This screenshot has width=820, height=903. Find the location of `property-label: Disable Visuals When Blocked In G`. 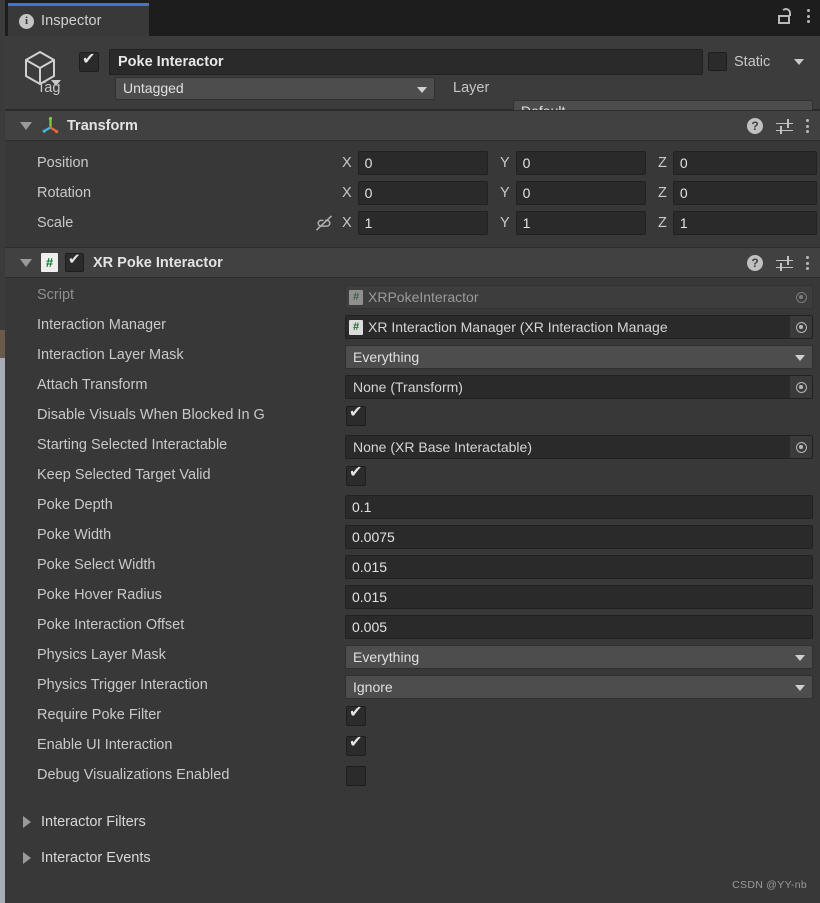

property-label: Disable Visuals When Blocked In G is located at coordinates (151, 415).